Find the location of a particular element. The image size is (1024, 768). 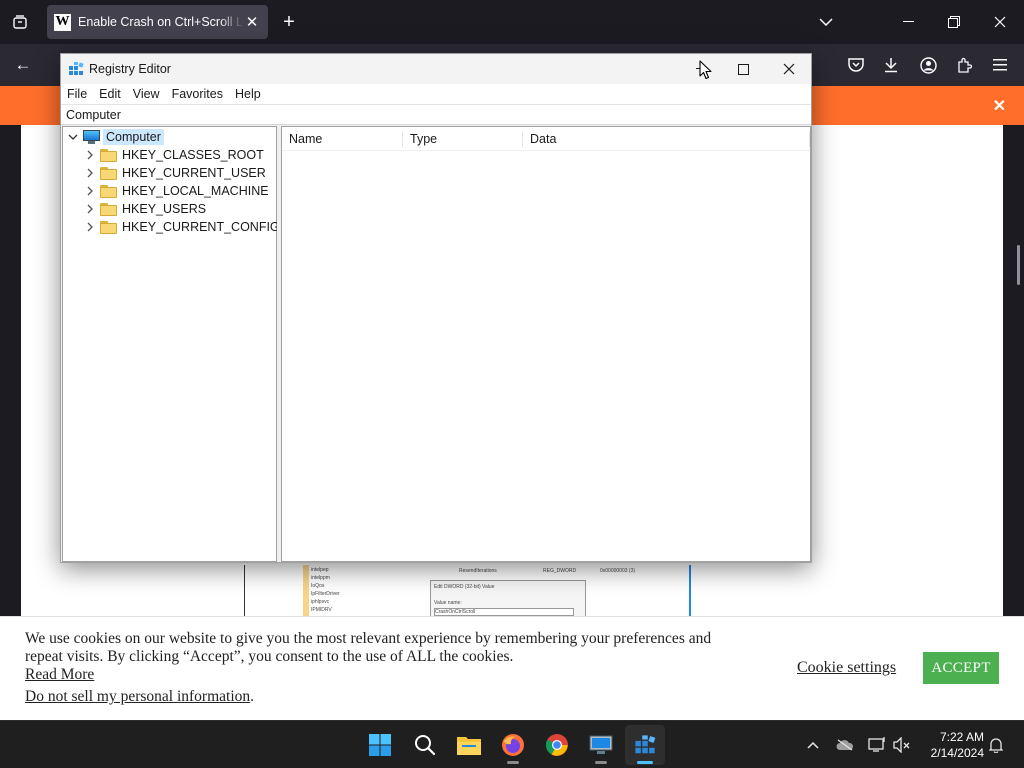

search-icon is located at coordinates (425, 745).